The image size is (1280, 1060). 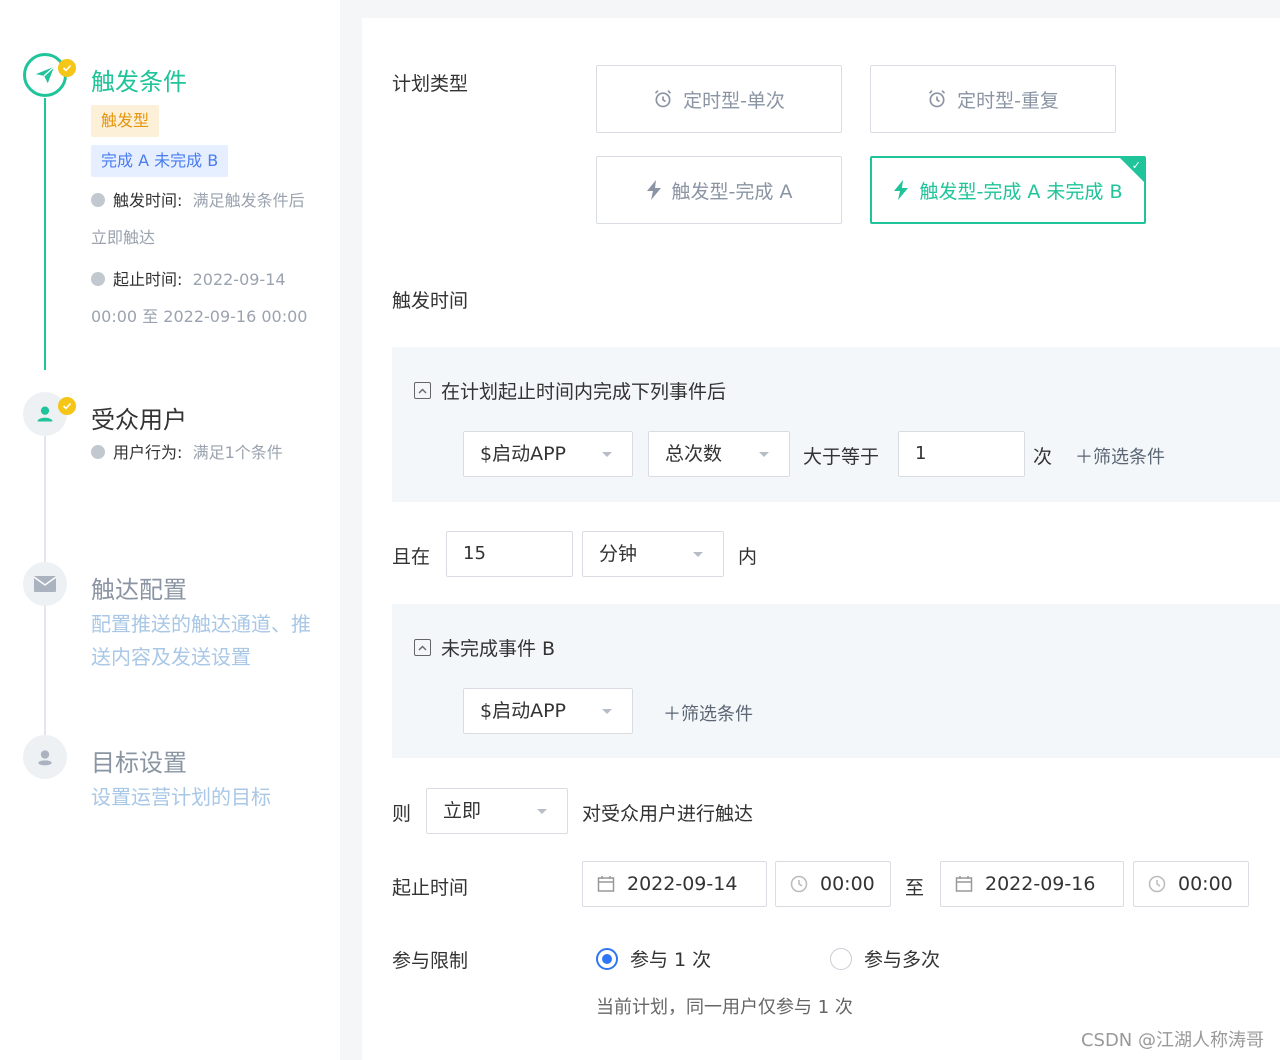 What do you see at coordinates (915, 888) in the screenshot?
I see `range-to: 至` at bounding box center [915, 888].